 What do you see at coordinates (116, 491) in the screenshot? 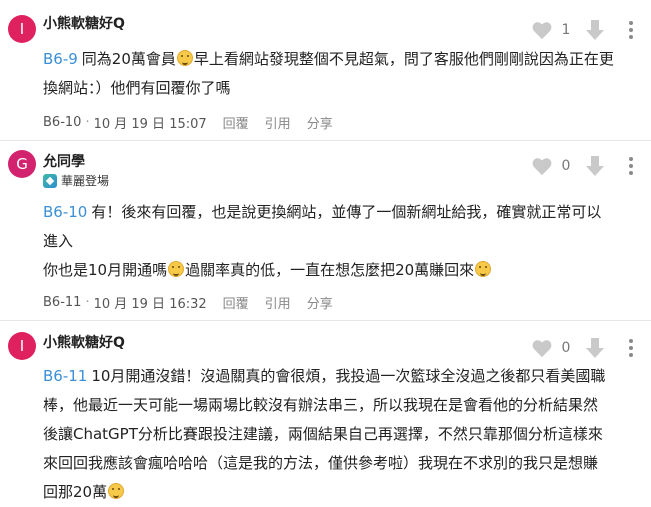
I see `weary-face-icon` at bounding box center [116, 491].